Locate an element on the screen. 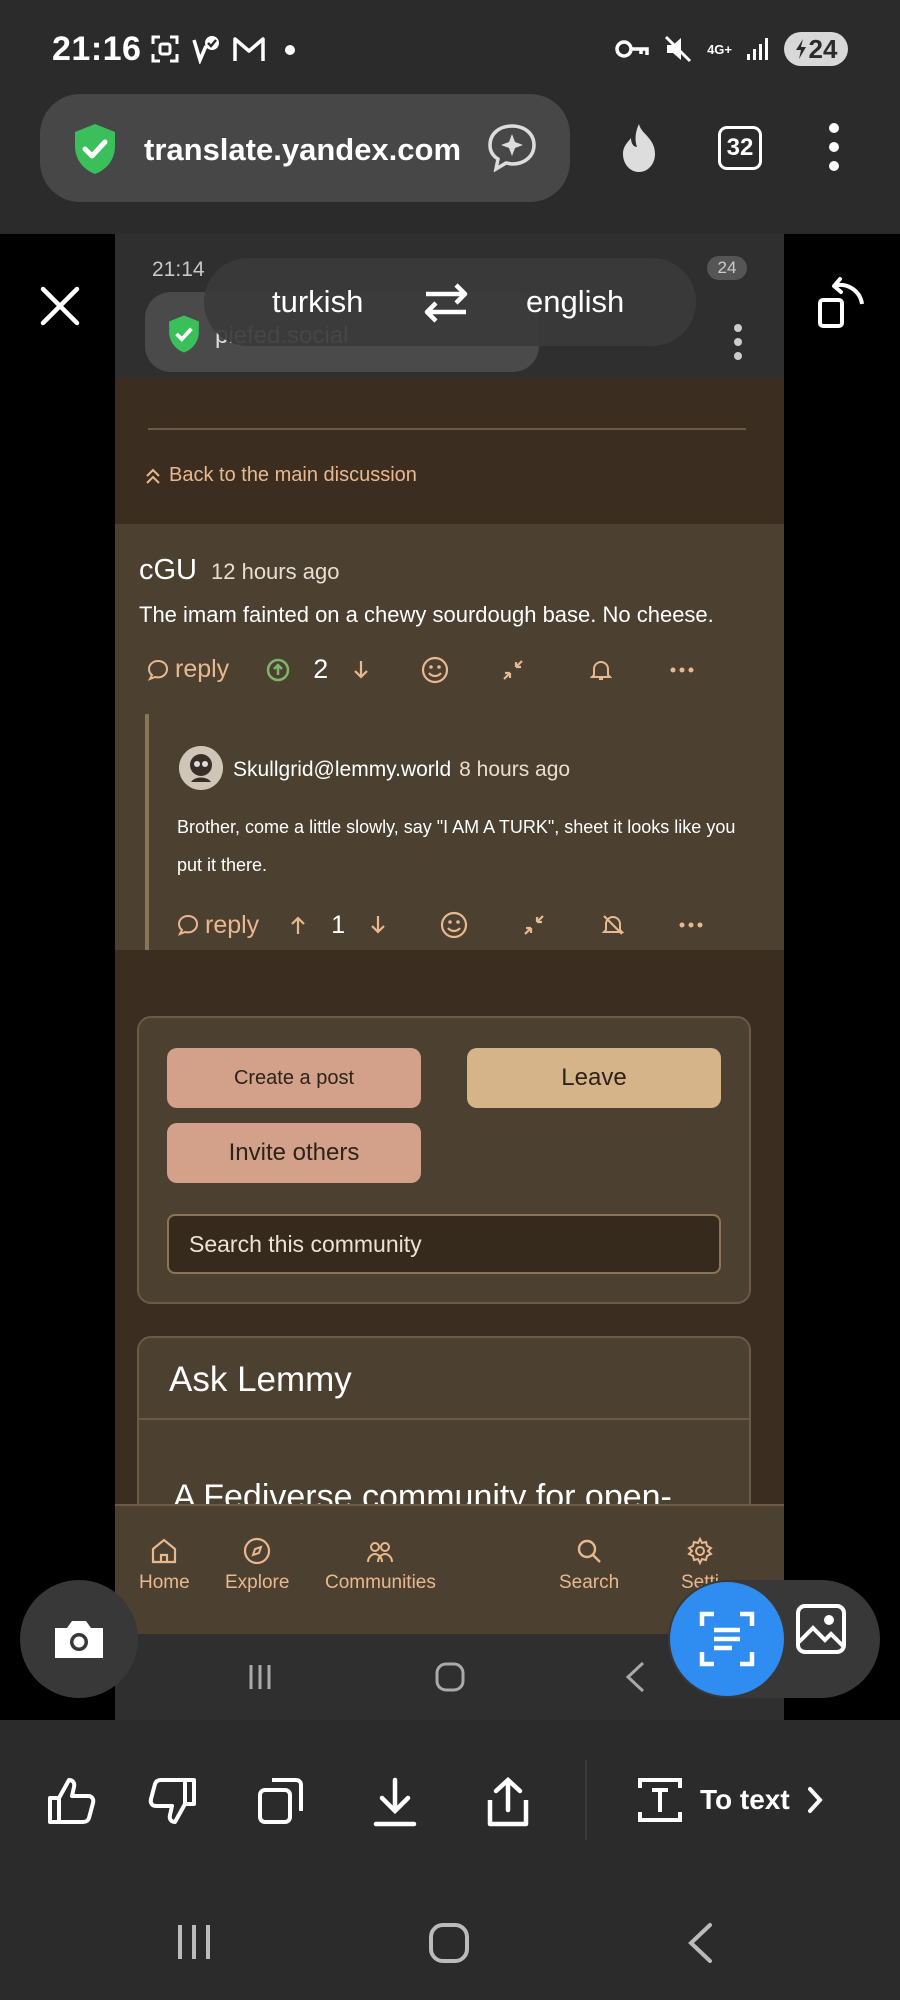  nav-home: Home is located at coordinates (164, 1565).